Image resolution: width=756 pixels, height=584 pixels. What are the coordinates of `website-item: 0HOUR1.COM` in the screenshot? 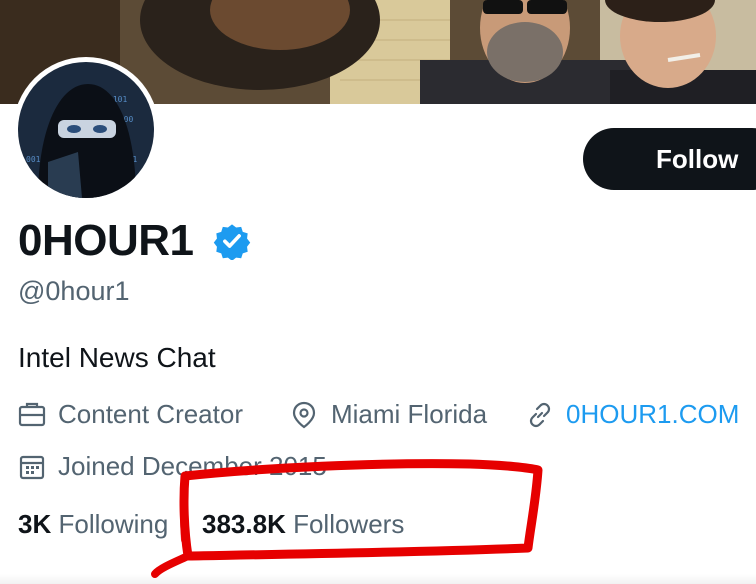 It's located at (641, 414).